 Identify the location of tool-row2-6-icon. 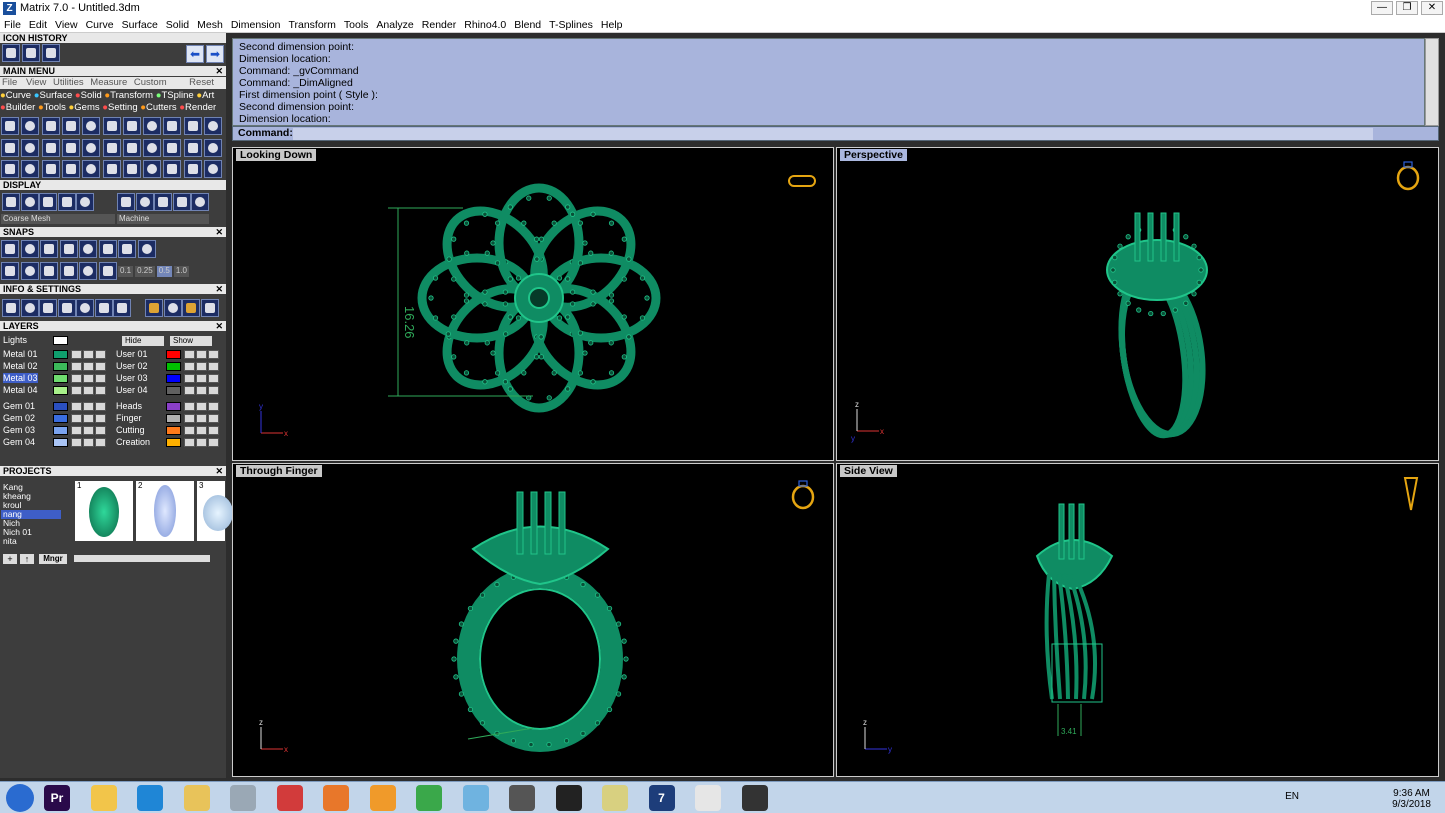
(111, 148).